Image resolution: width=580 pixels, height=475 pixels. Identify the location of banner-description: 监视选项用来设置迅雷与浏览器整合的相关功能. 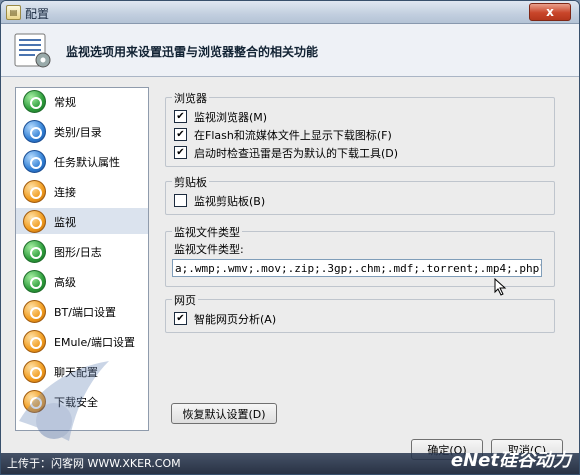
(192, 52).